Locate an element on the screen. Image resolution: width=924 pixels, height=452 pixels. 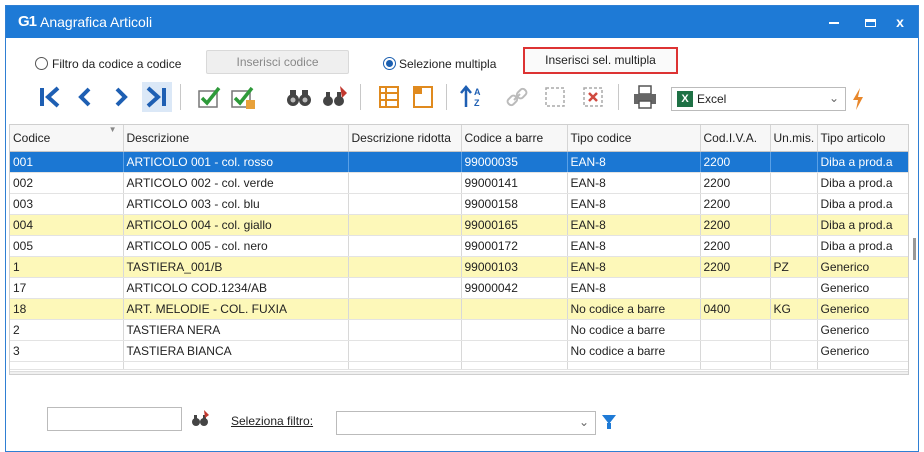
sort-az-icon: A Z is located at coordinates (473, 97).